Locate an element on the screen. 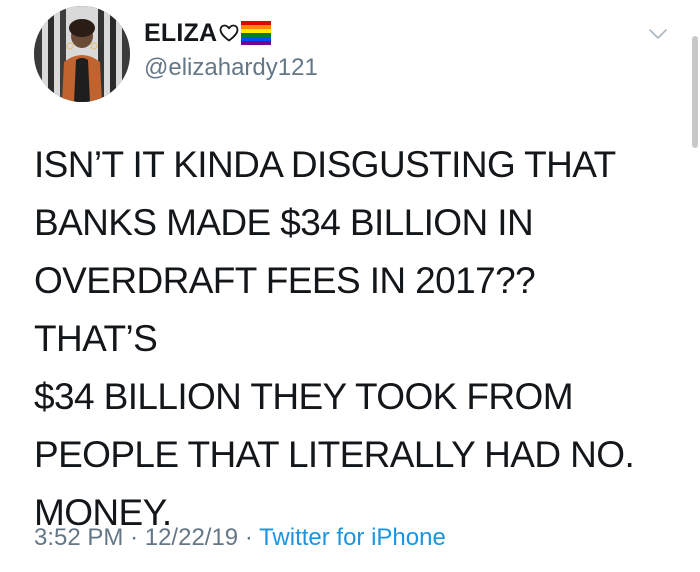 The height and width of the screenshot is (572, 700). avatar-photo is located at coordinates (82, 54).